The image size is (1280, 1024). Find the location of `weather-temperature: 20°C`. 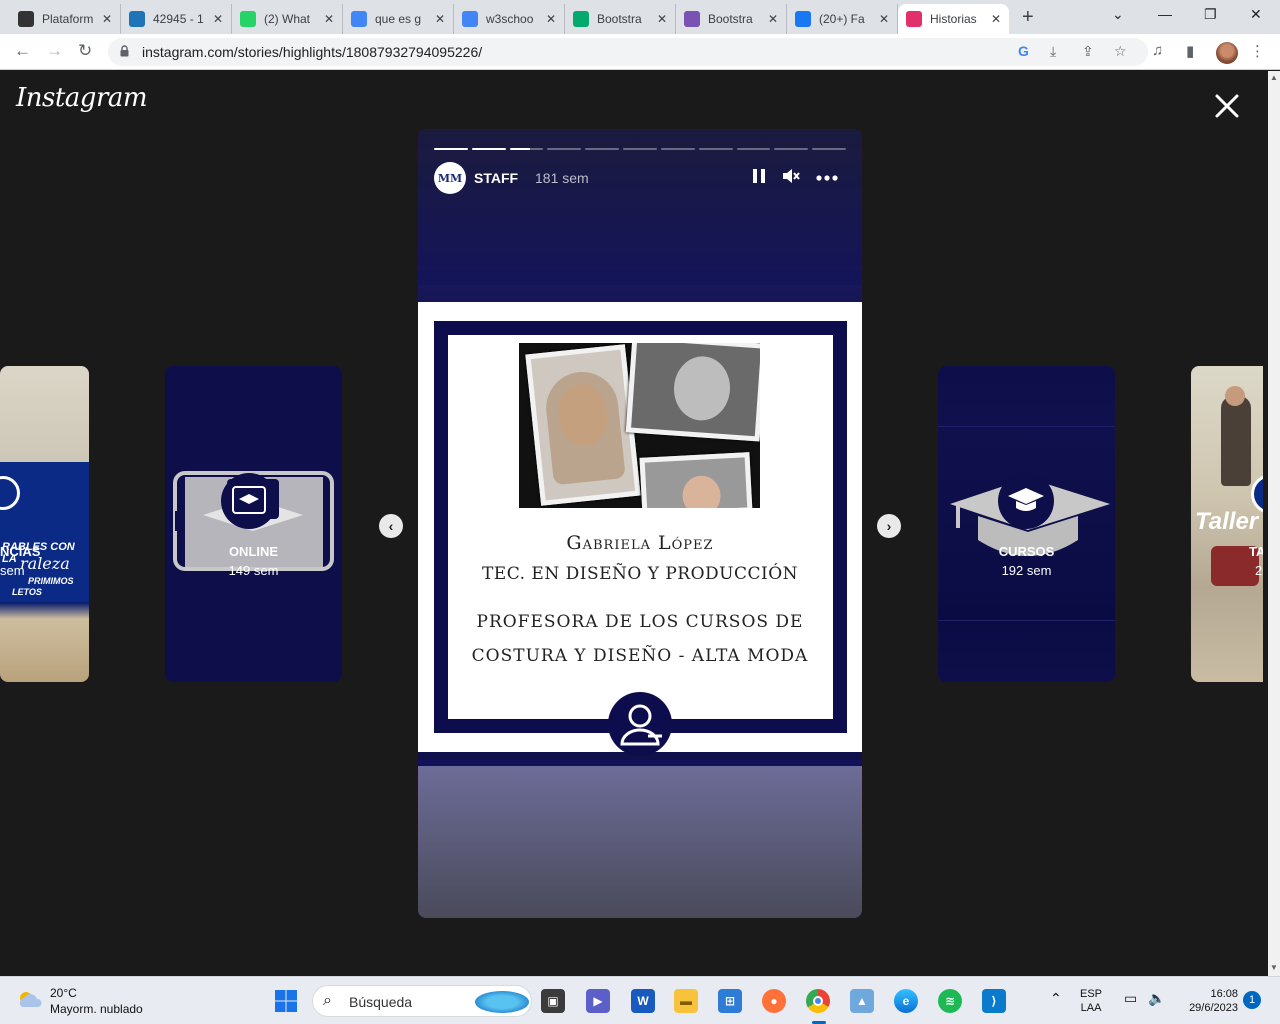

weather-temperature: 20°C is located at coordinates (63, 993).